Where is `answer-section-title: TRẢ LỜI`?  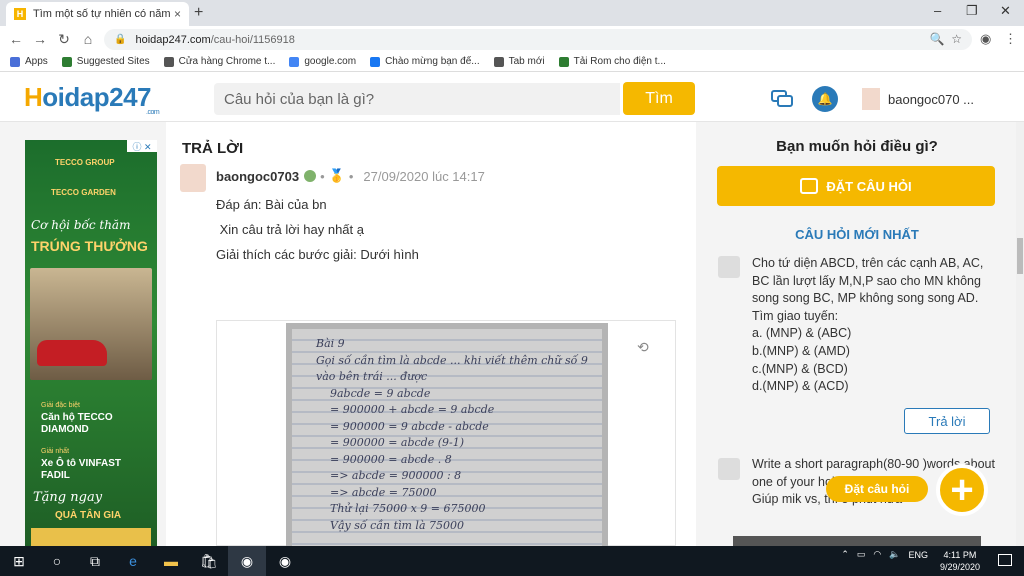
answer-section-title: TRẢ LỜI is located at coordinates (213, 148).